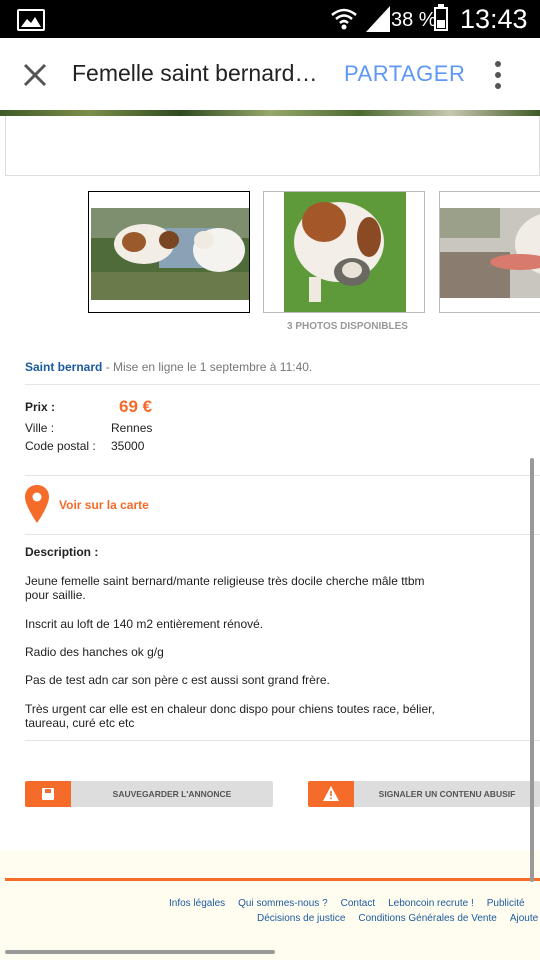 The image size is (540, 960). What do you see at coordinates (414, 20) in the screenshot?
I see `battery-percentage: 38 %` at bounding box center [414, 20].